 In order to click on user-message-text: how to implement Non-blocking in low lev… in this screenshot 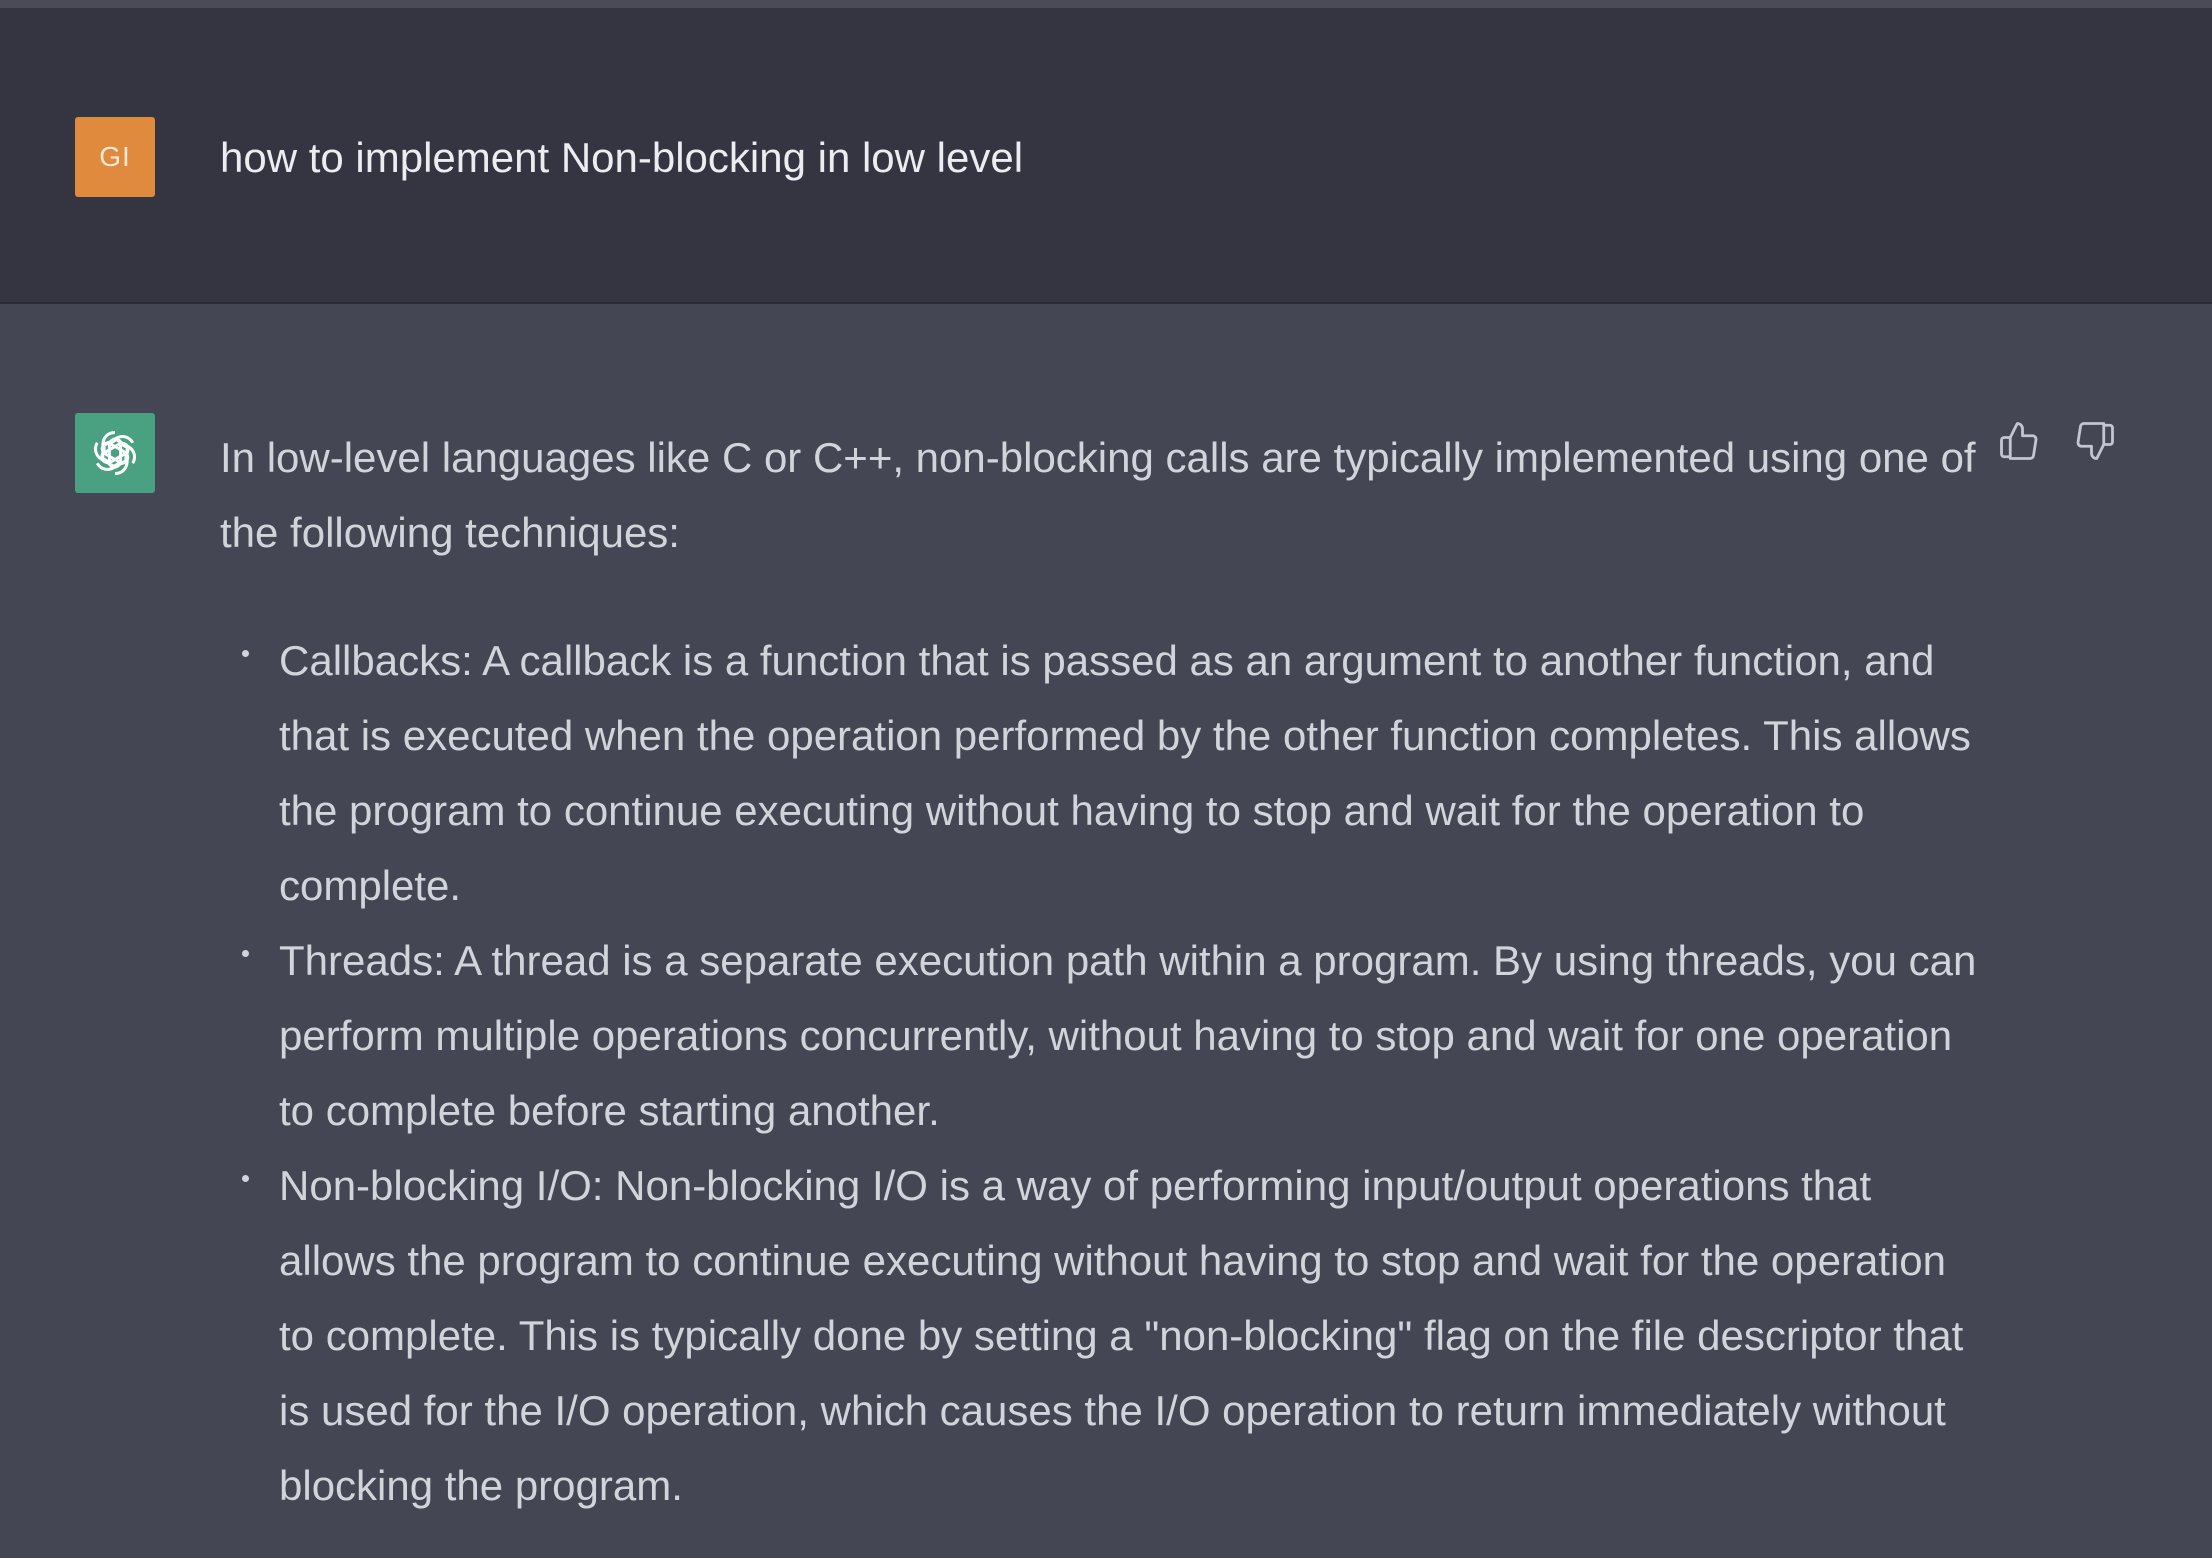, I will do `click(622, 157)`.